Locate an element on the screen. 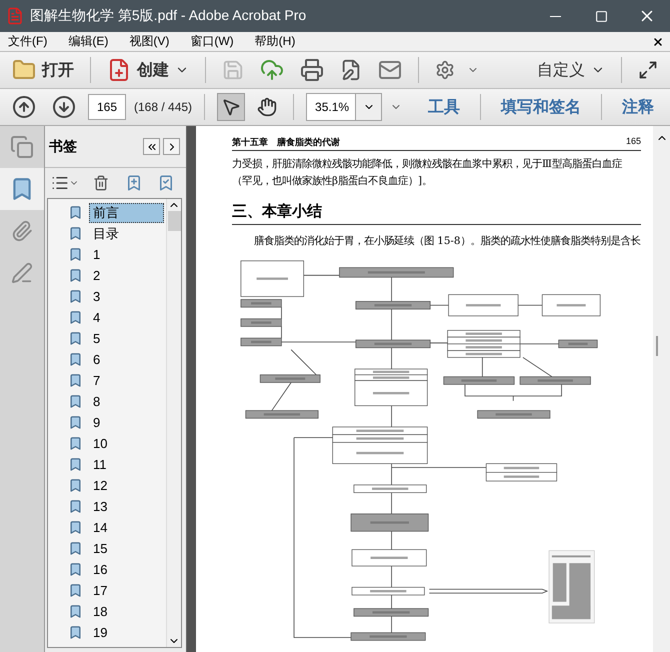 This screenshot has height=652, width=670. cloud-upload-icon is located at coordinates (272, 70).